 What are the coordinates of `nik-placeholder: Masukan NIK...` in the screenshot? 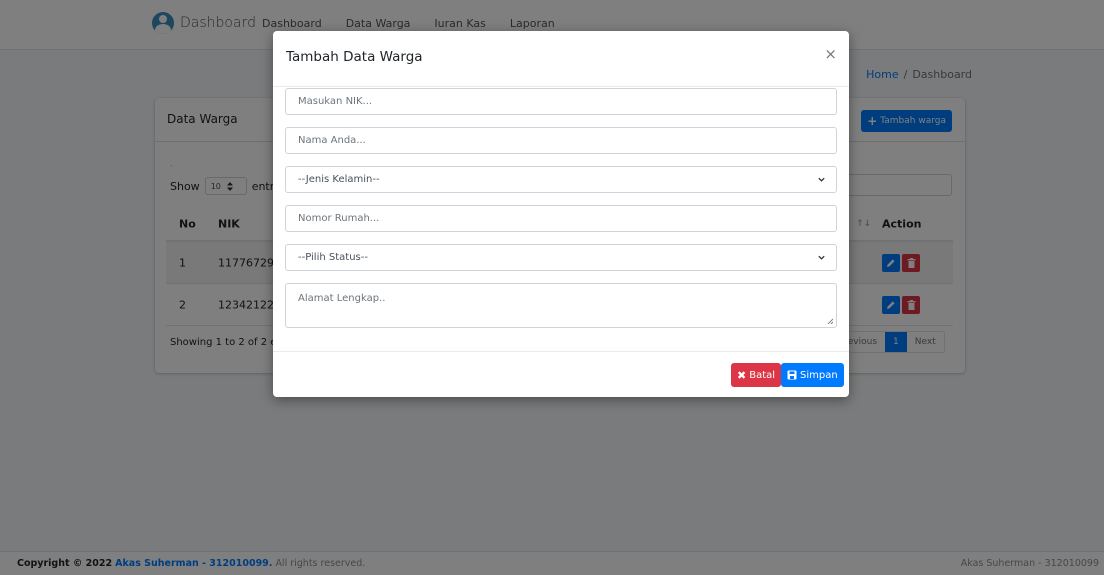 It's located at (335, 101).